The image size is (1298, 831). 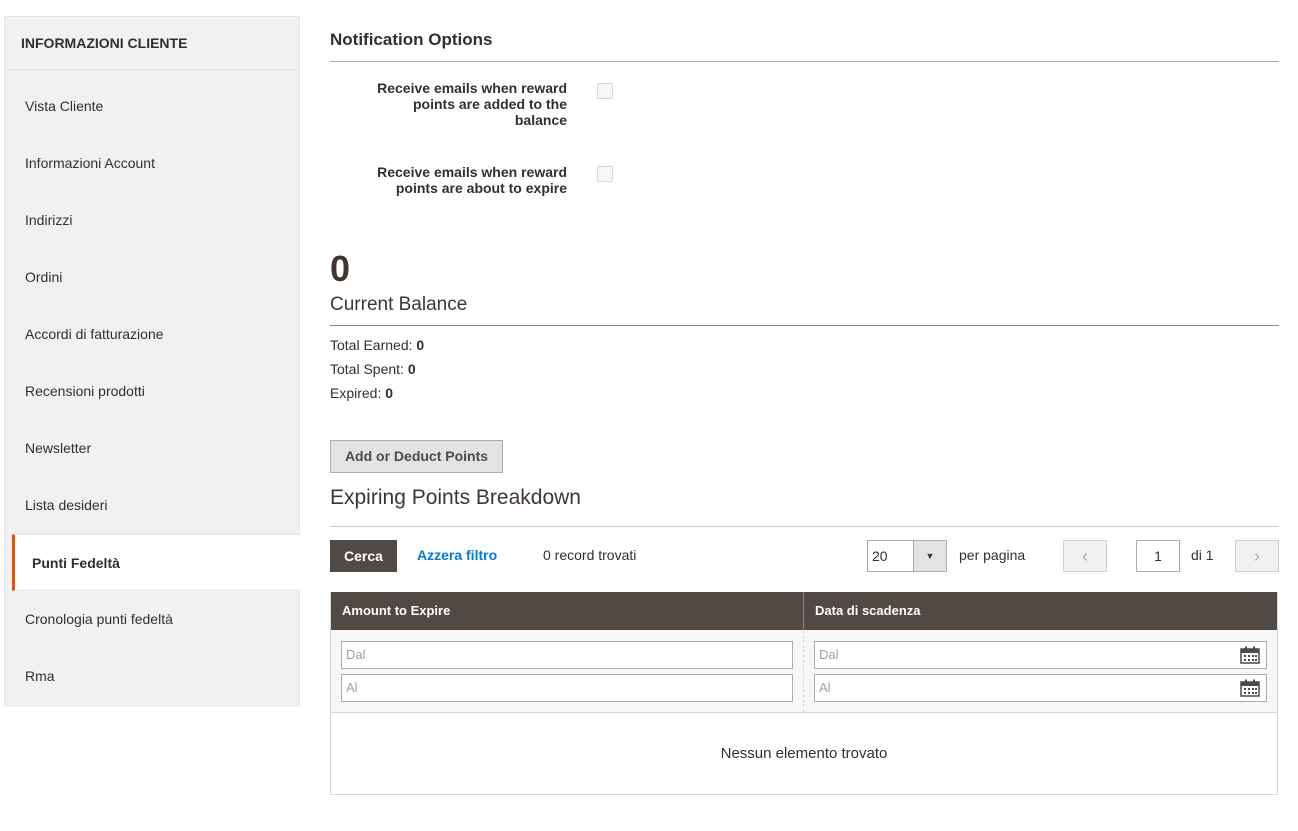 What do you see at coordinates (152, 448) in the screenshot?
I see `sidebar-item-newsletter: Newsletter` at bounding box center [152, 448].